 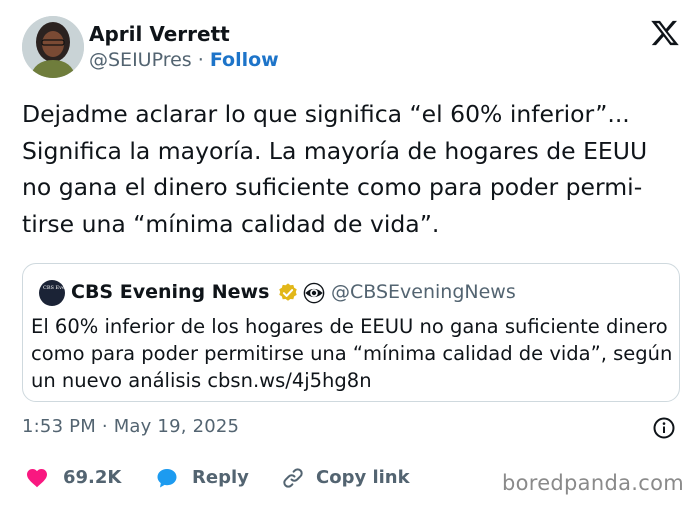 I want to click on follow-button: Follow, so click(x=244, y=60).